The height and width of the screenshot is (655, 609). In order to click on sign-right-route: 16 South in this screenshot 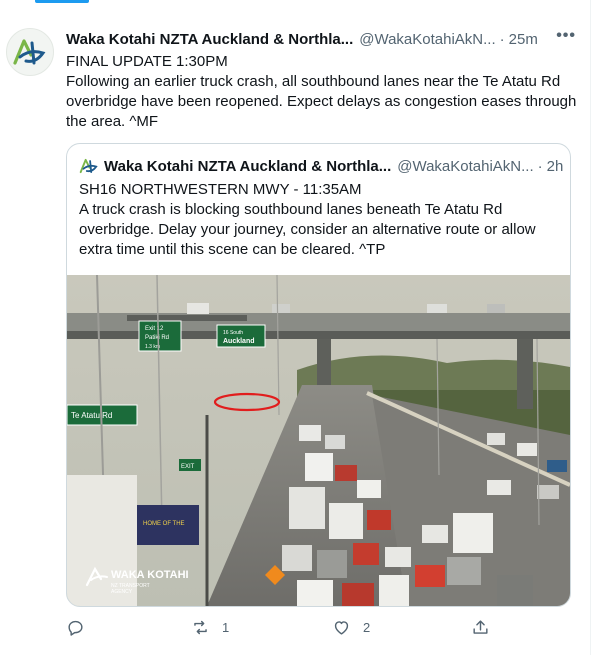, I will do `click(233, 333)`.